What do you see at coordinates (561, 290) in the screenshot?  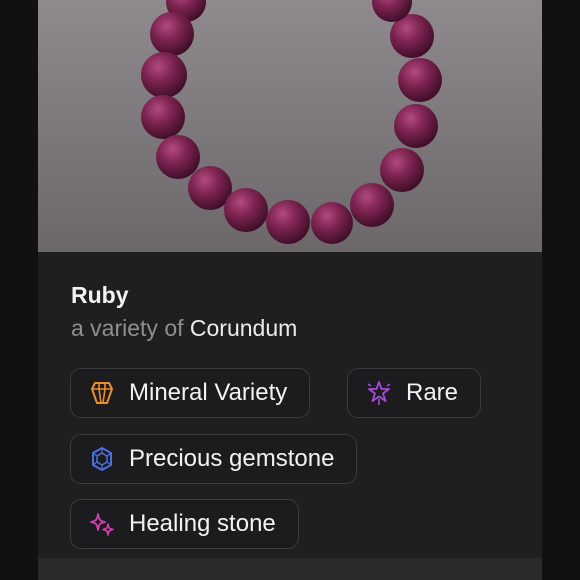 I see `right-margin` at bounding box center [561, 290].